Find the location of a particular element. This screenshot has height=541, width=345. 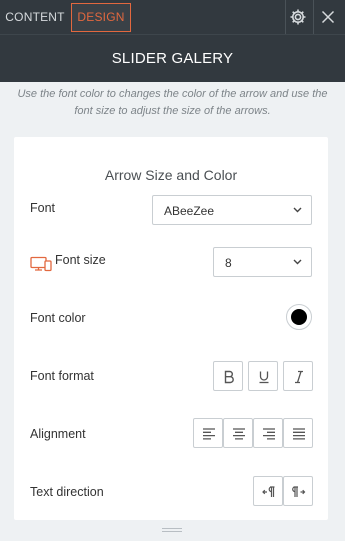

ltr-button is located at coordinates (298, 491).